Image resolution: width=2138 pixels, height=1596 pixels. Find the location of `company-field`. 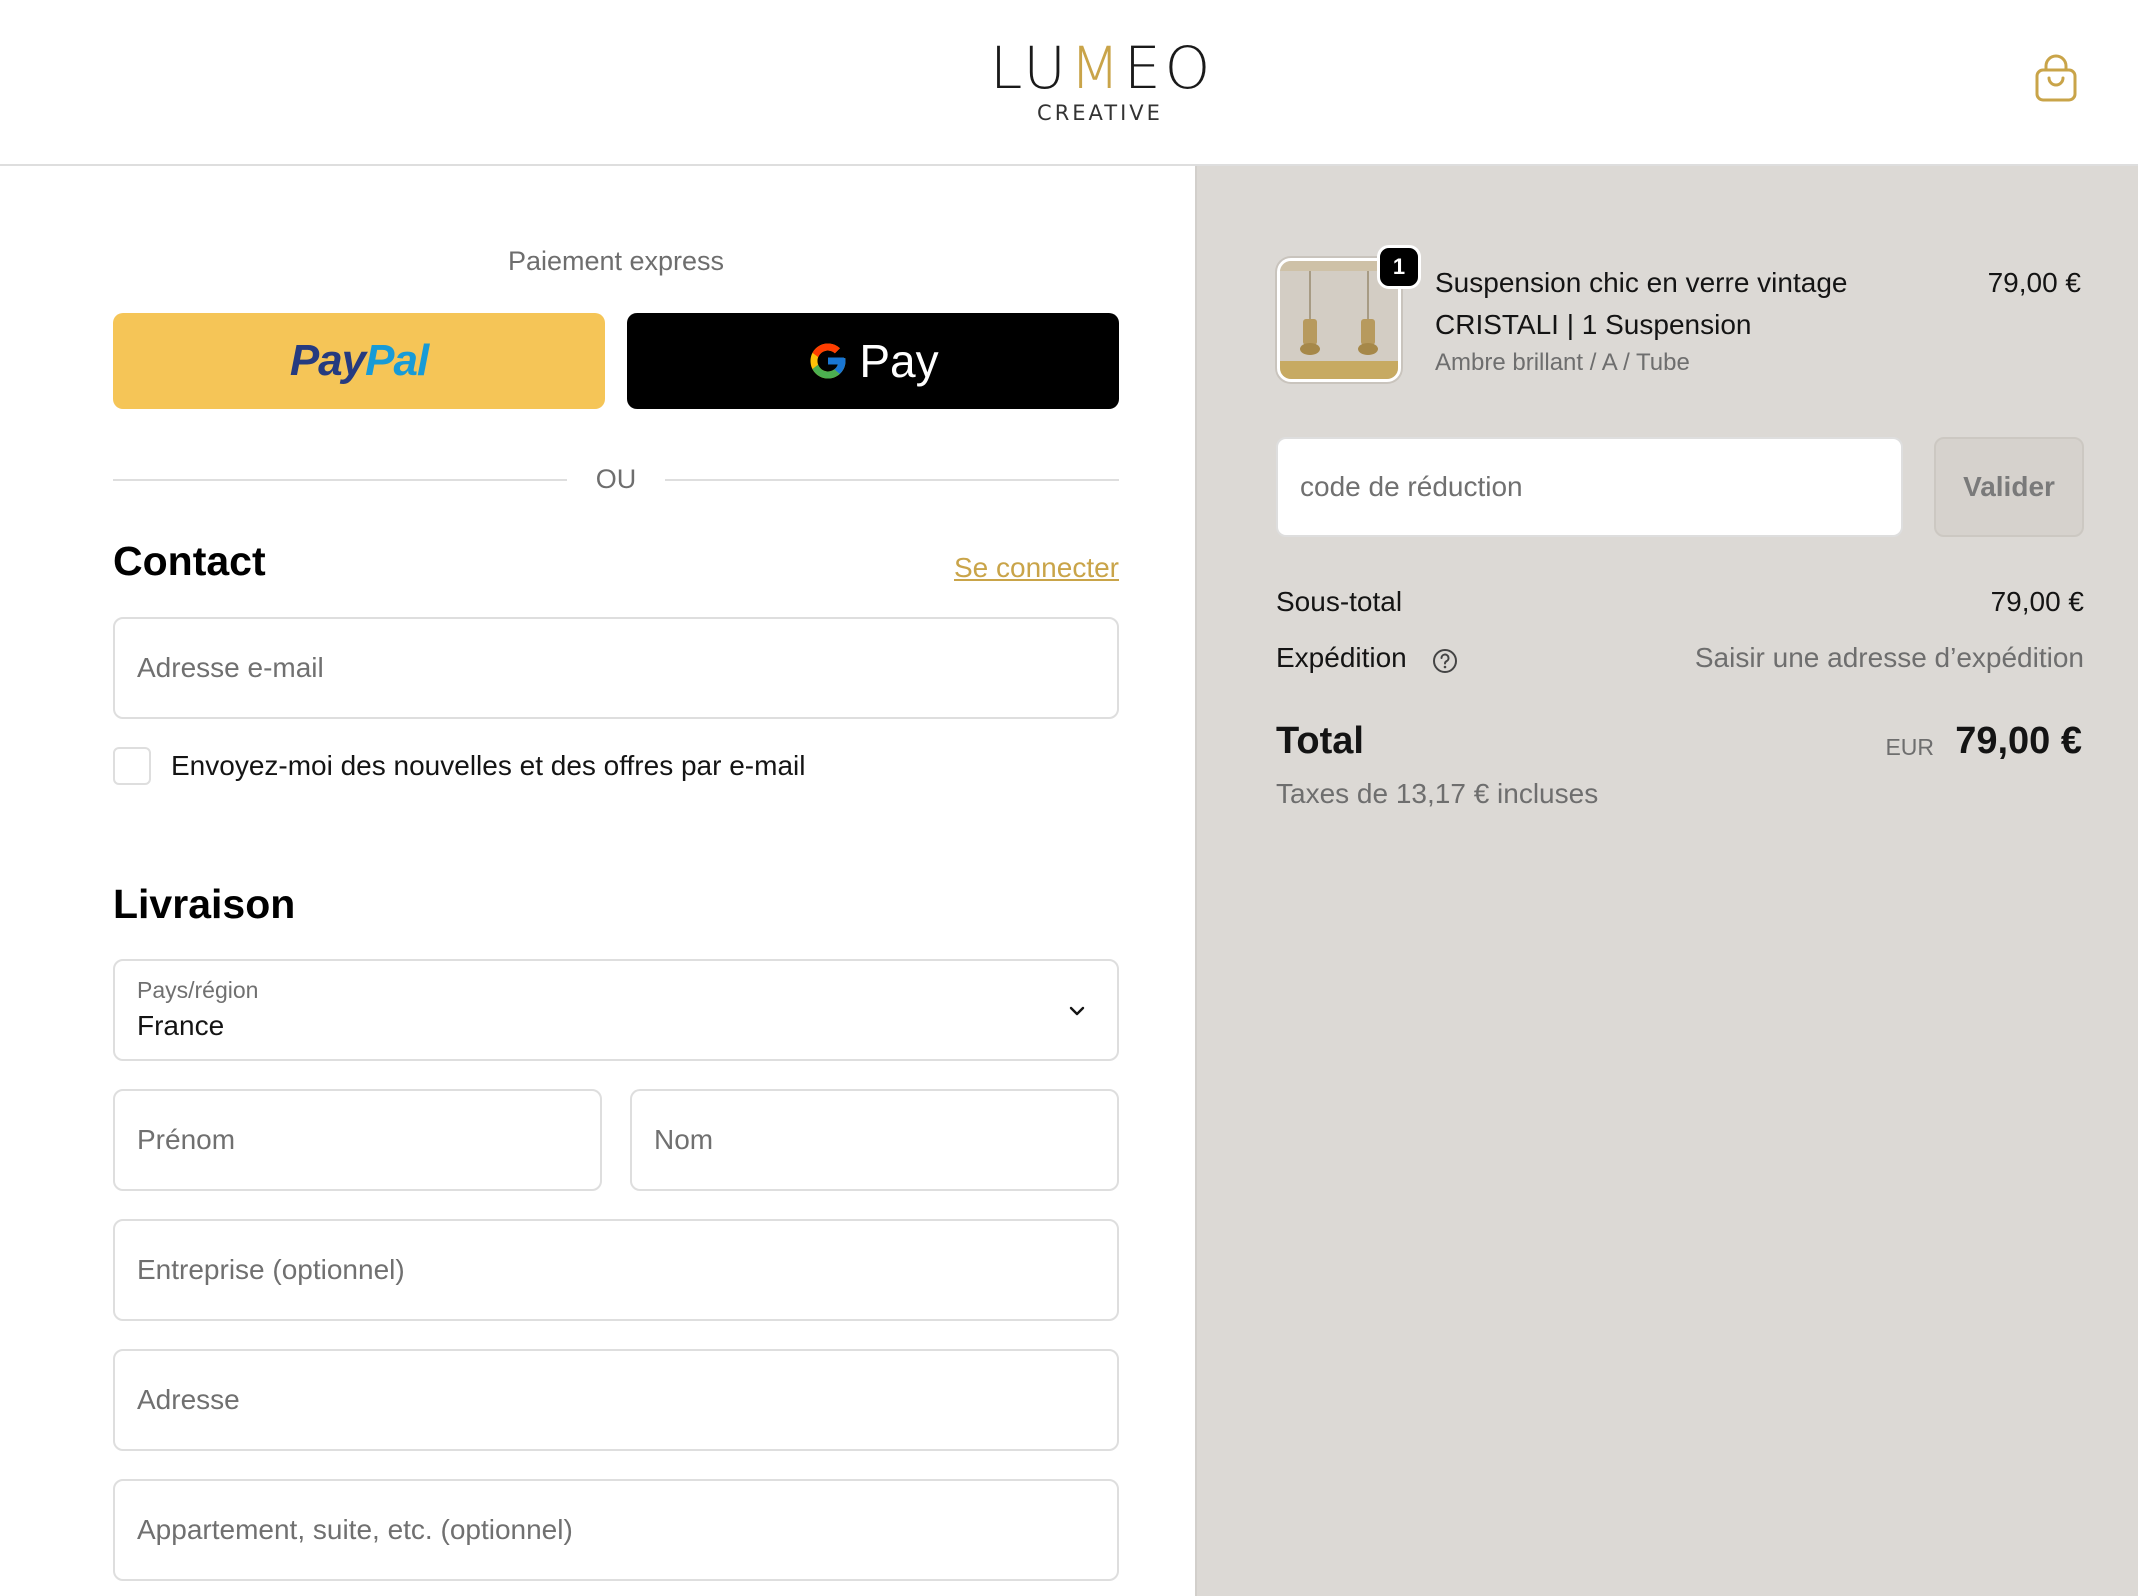

company-field is located at coordinates (616, 1270).